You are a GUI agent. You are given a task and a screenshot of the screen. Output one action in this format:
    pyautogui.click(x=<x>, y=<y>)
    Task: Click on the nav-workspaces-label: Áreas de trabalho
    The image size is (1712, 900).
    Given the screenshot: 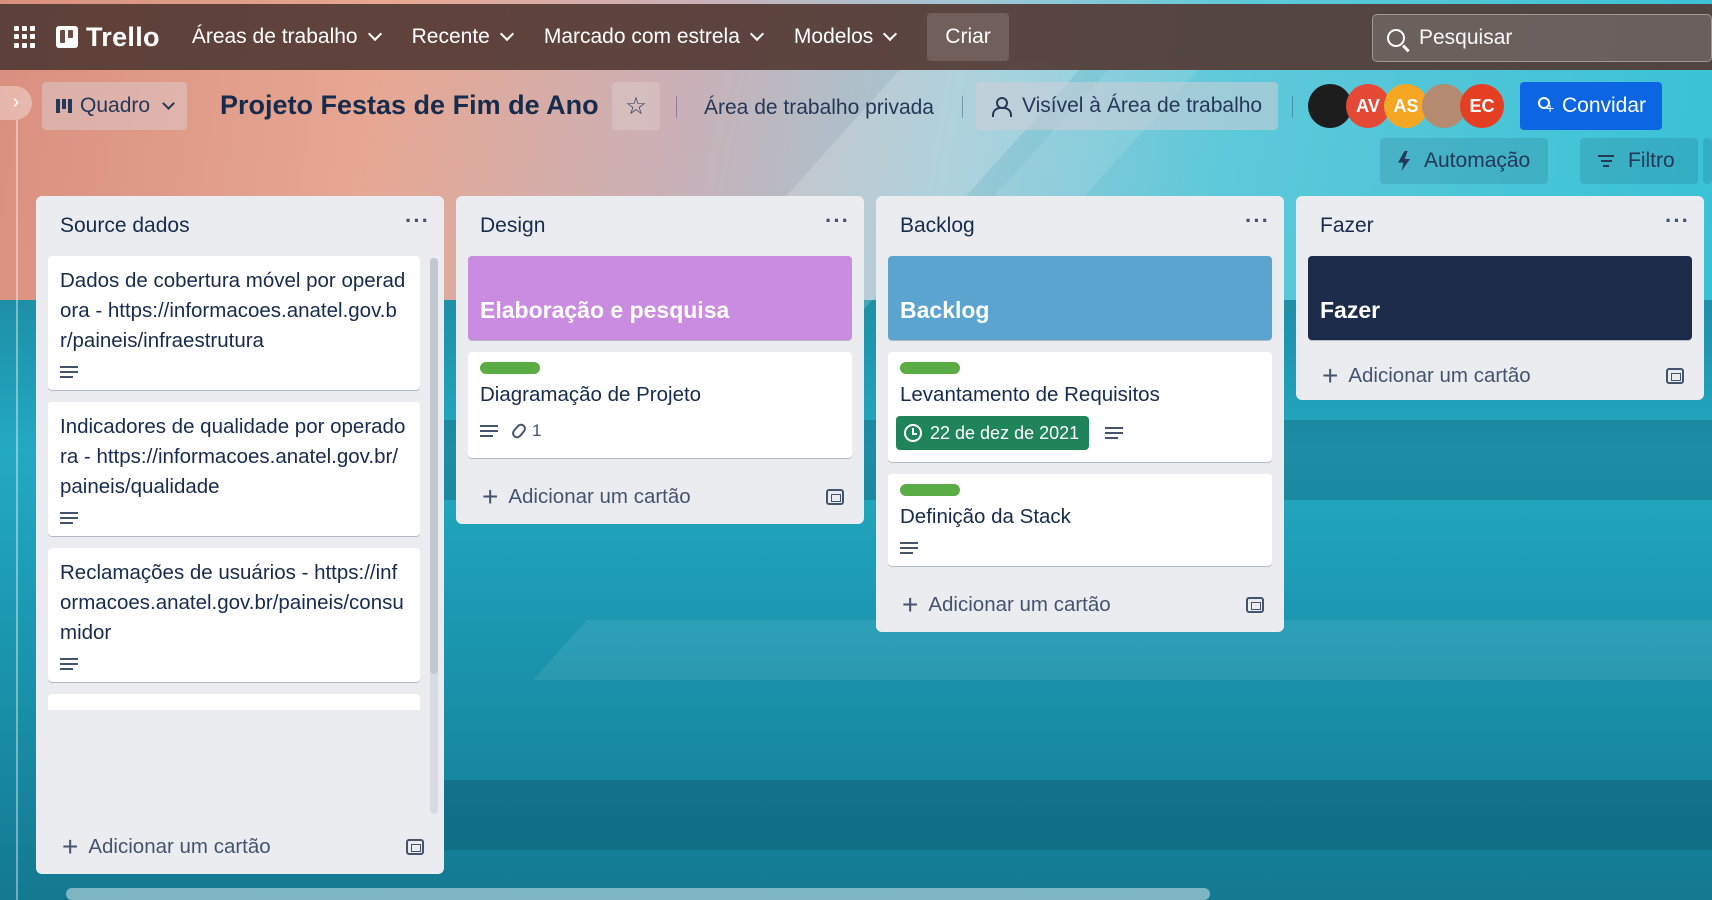 What is the action you would take?
    pyautogui.click(x=274, y=36)
    